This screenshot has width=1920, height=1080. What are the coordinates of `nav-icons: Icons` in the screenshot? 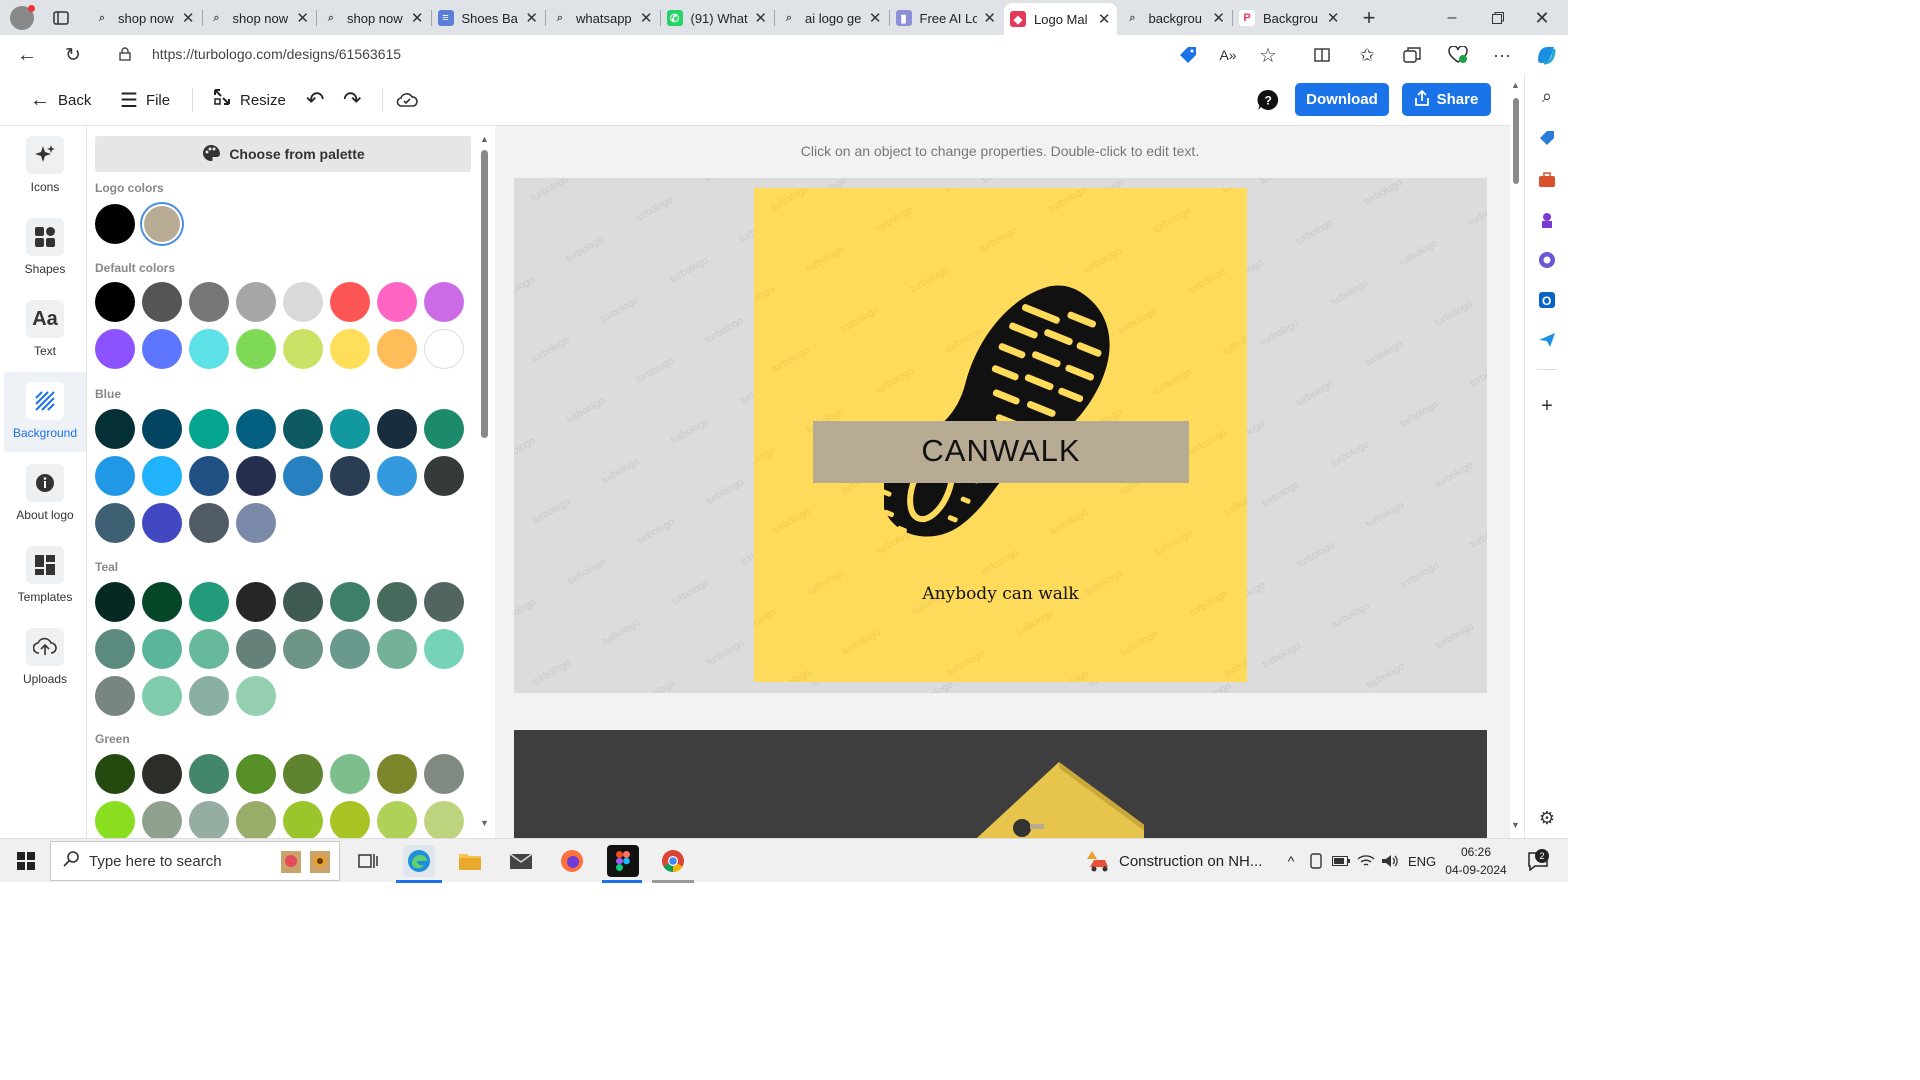 It's located at (45, 166).